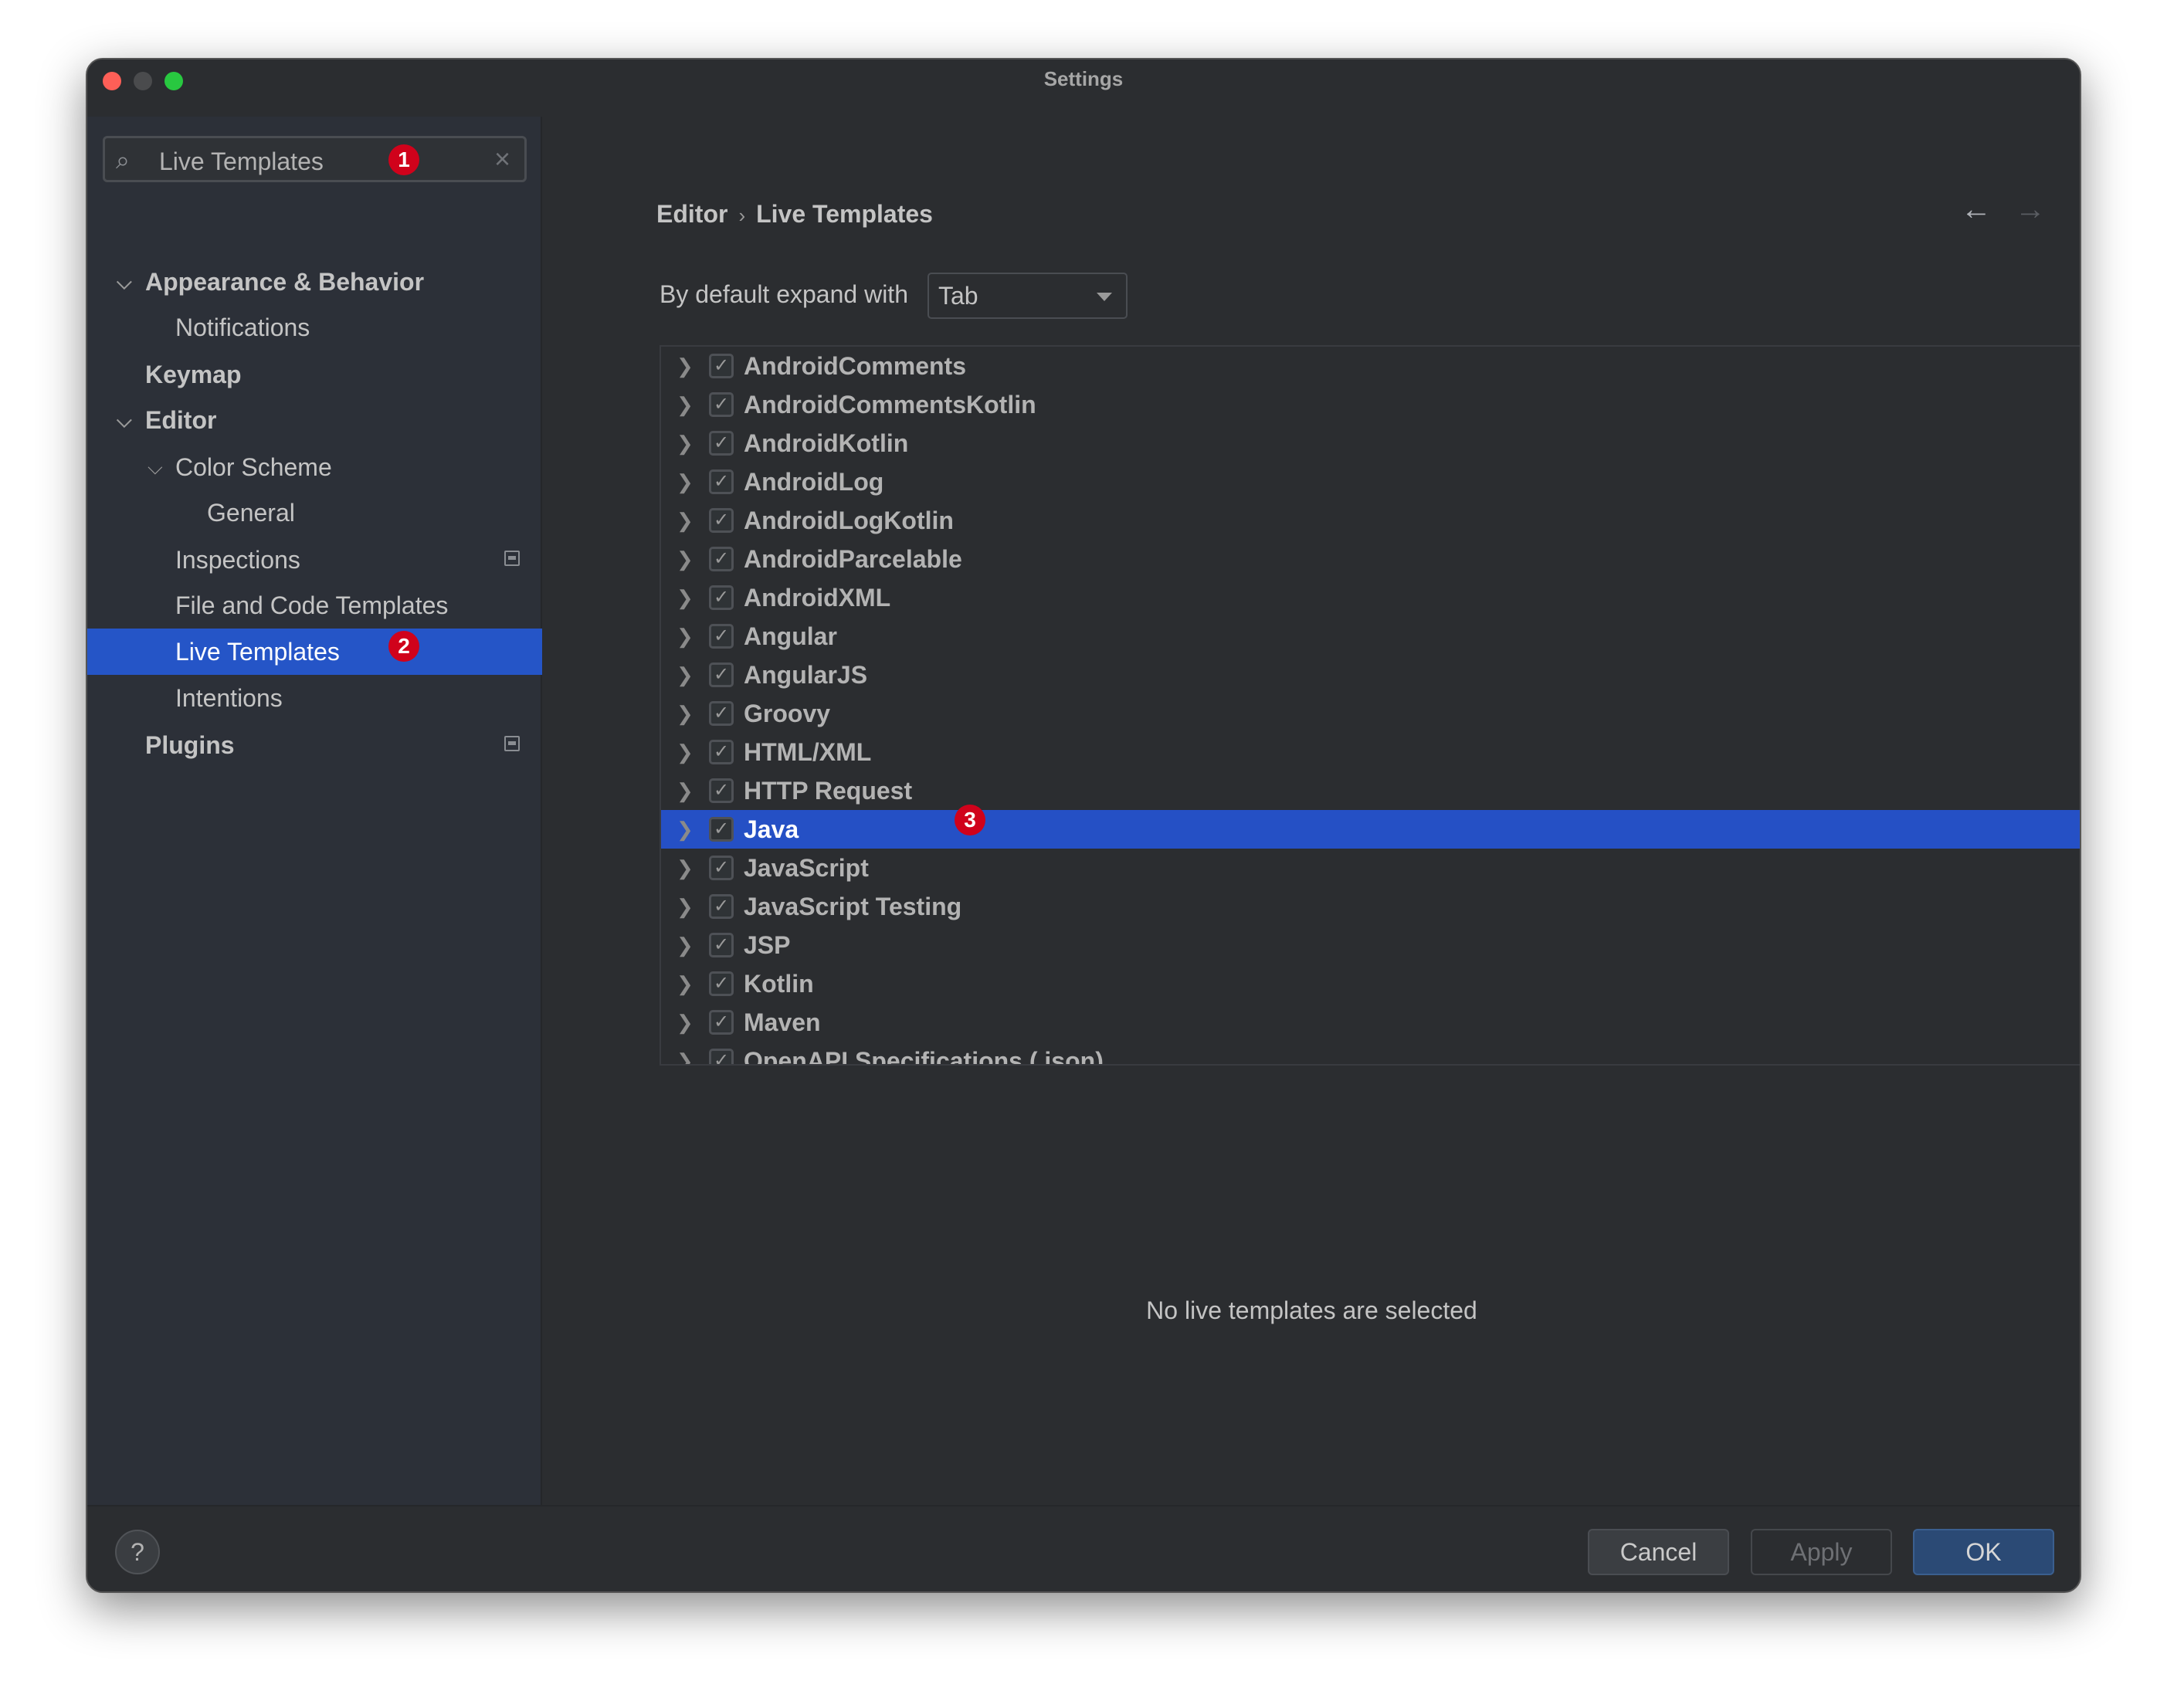 The height and width of the screenshot is (1708, 2167). Describe the element at coordinates (512, 744) in the screenshot. I see `project-settings-icon` at that location.